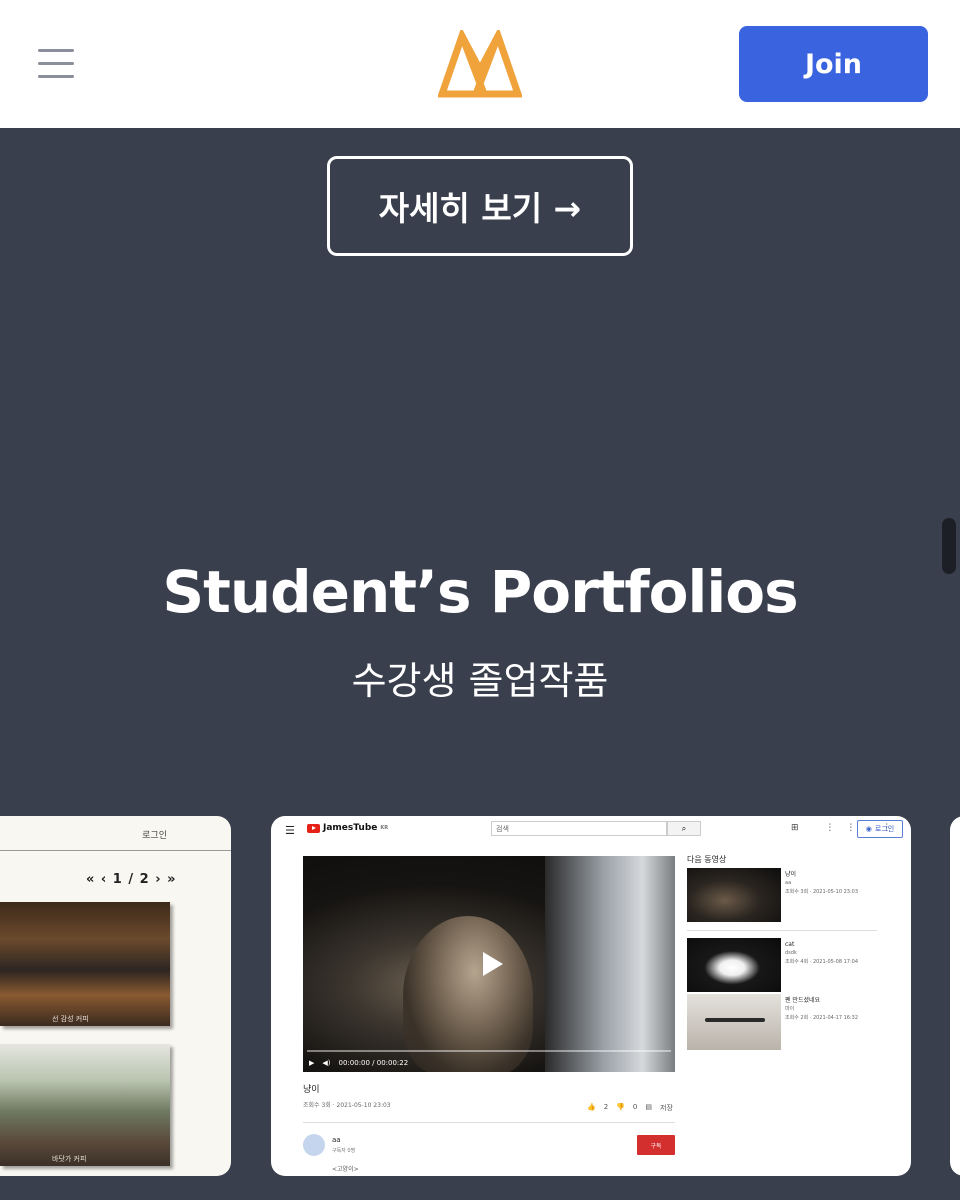 The height and width of the screenshot is (1200, 960). Describe the element at coordinates (480, 206) in the screenshot. I see `view-more-button: 자세히 보기 →` at that location.